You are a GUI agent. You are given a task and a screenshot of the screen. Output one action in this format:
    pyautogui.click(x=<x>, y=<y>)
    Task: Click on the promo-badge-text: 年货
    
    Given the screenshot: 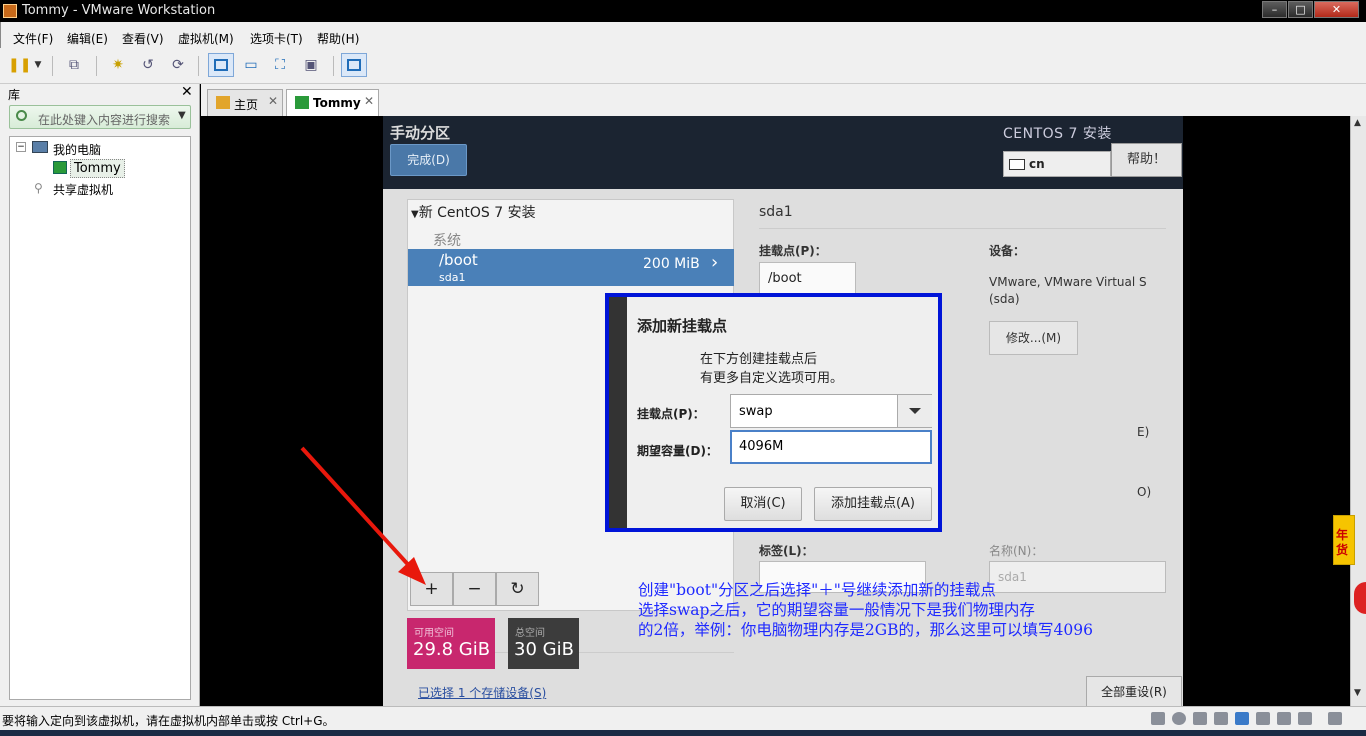 What is the action you would take?
    pyautogui.click(x=1342, y=542)
    